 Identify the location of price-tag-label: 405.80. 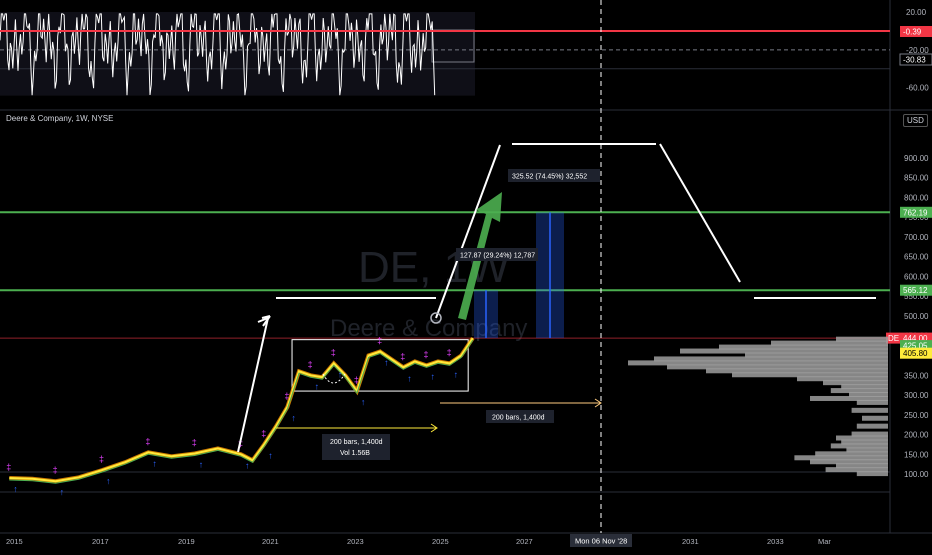
(915, 353).